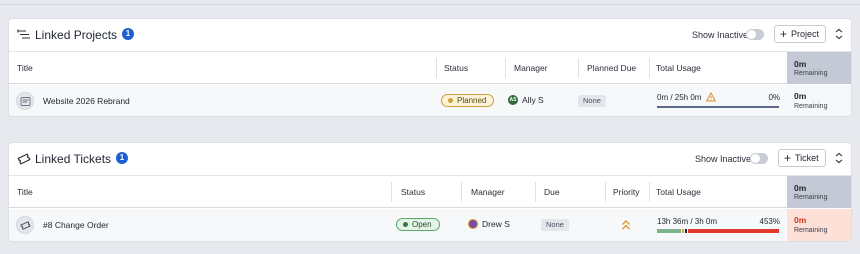 The width and height of the screenshot is (860, 254). What do you see at coordinates (473, 224) in the screenshot?
I see `avatar` at bounding box center [473, 224].